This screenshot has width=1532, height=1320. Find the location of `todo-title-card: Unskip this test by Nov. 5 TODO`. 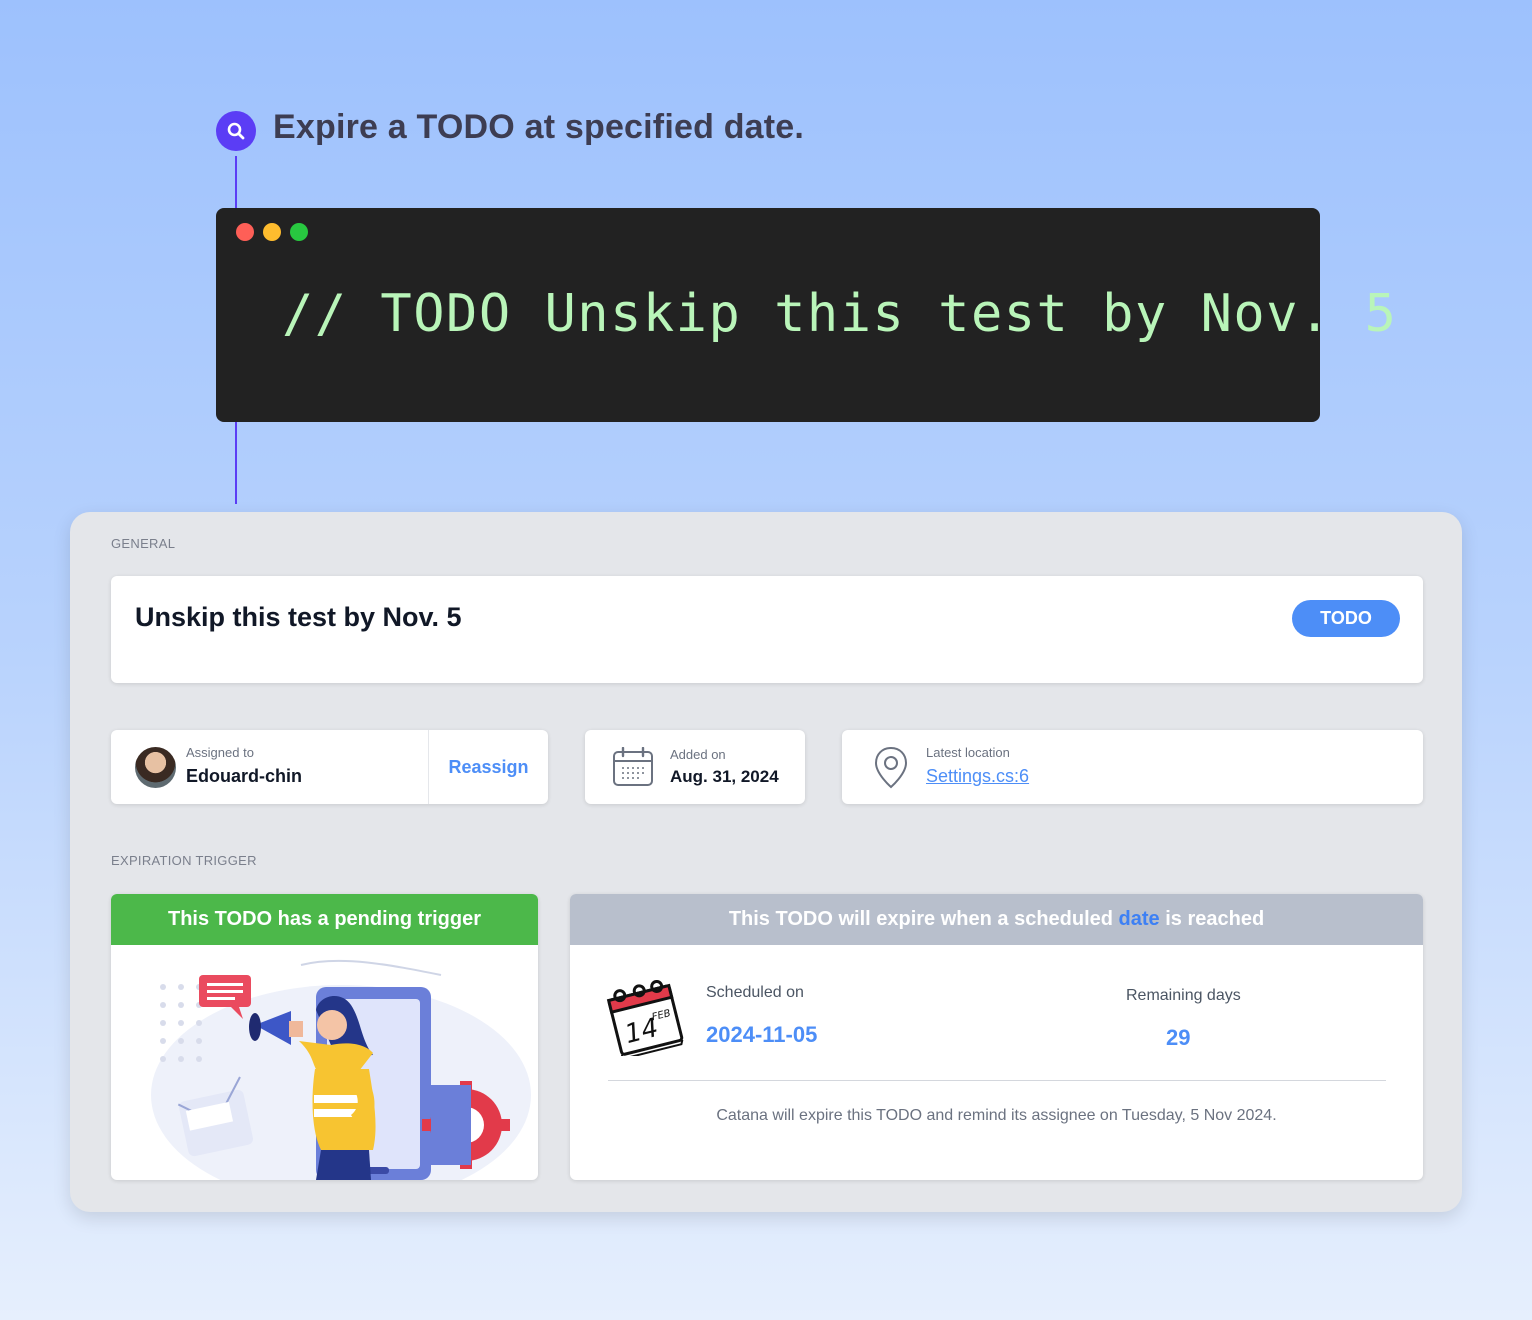

todo-title-card: Unskip this test by Nov. 5 TODO is located at coordinates (767, 629).